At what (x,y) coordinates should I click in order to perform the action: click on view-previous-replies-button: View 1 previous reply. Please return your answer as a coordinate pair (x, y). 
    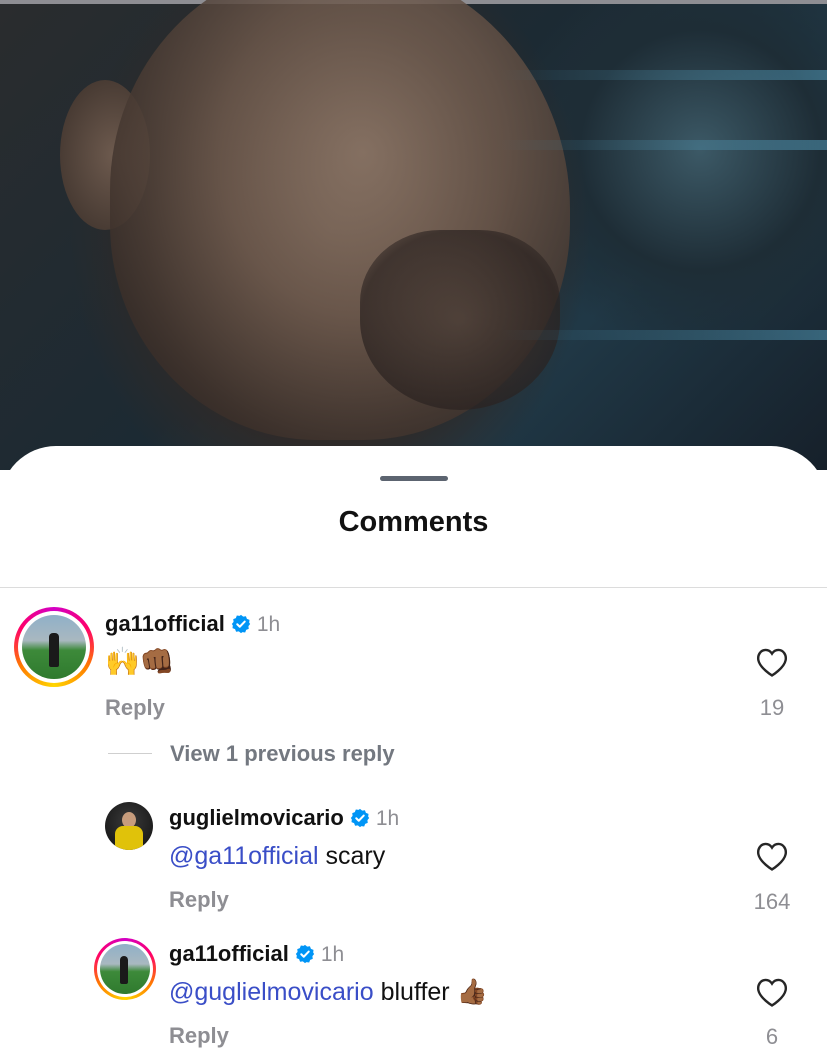
    Looking at the image, I should click on (282, 754).